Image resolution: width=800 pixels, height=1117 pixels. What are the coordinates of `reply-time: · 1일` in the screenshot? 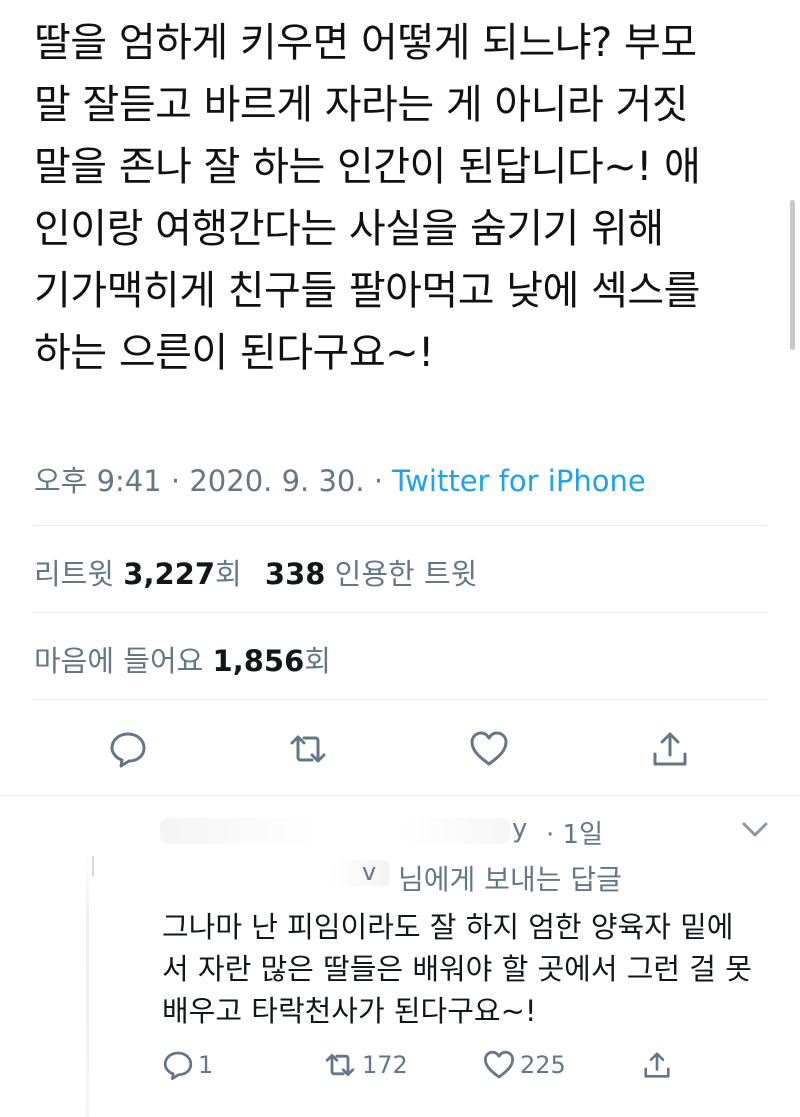 It's located at (574, 835).